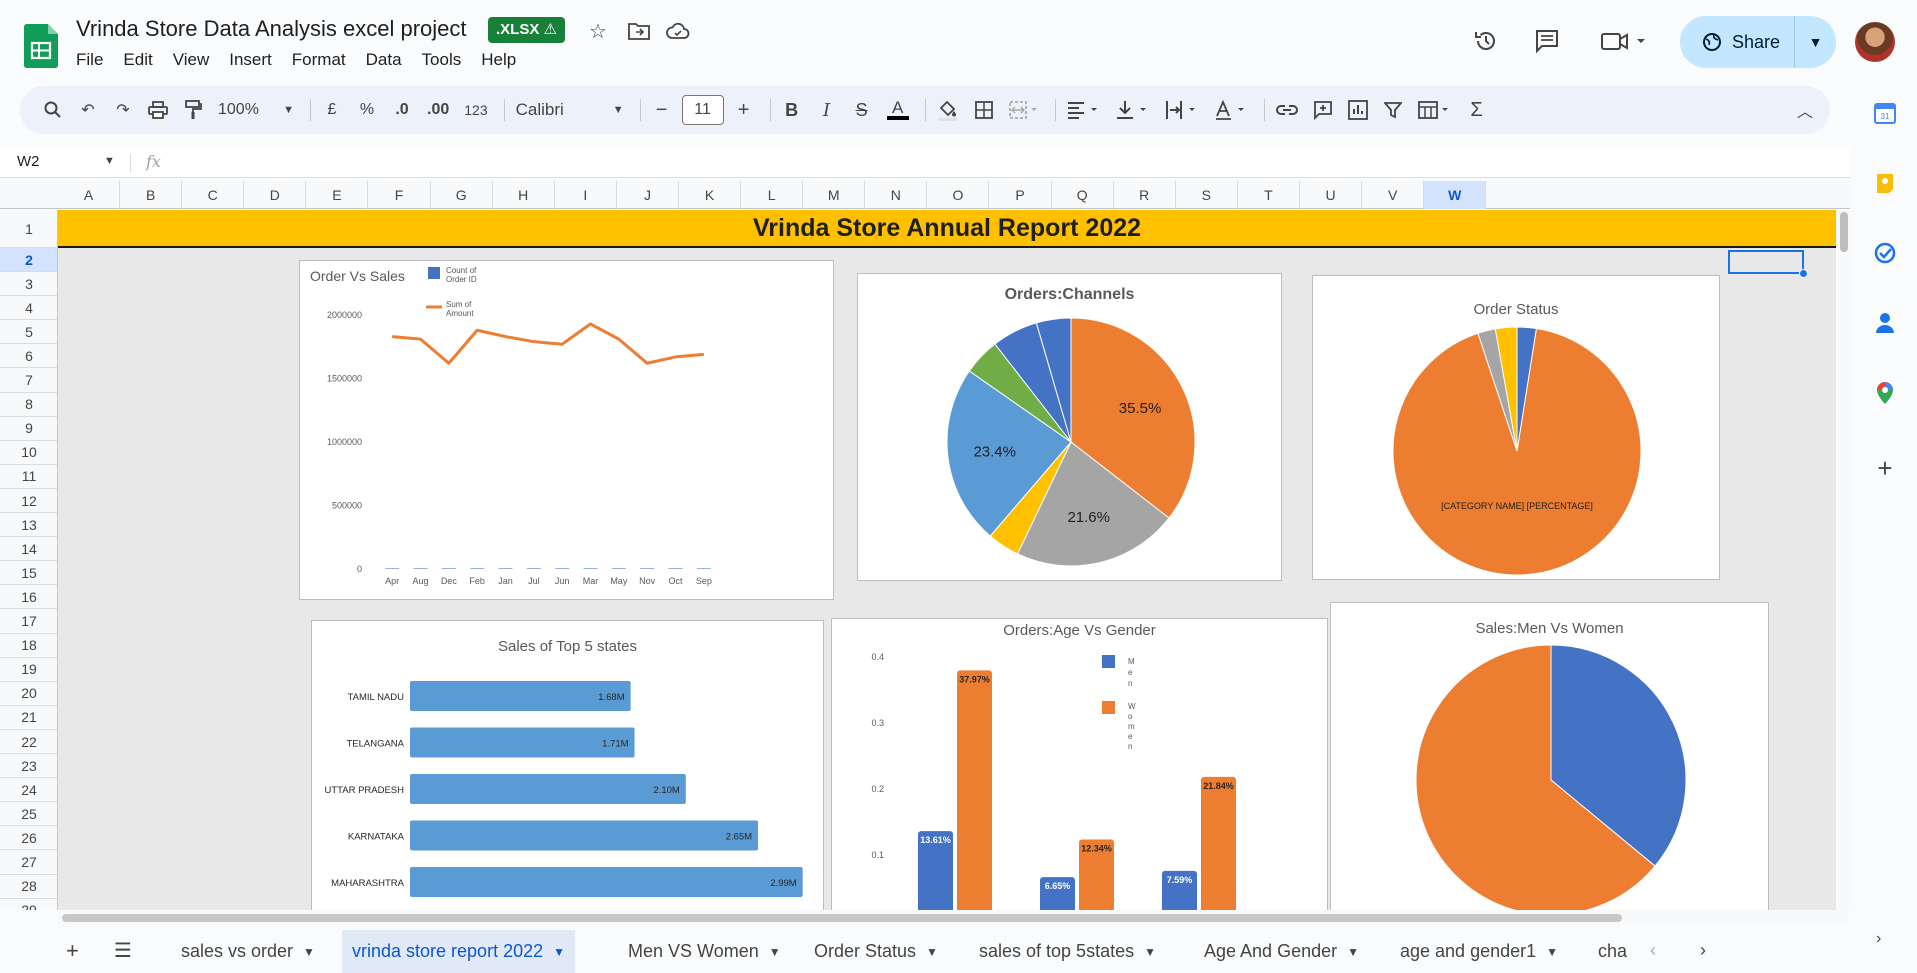 This screenshot has width=1917, height=973. What do you see at coordinates (28, 525) in the screenshot?
I see `row-header-13: 13` at bounding box center [28, 525].